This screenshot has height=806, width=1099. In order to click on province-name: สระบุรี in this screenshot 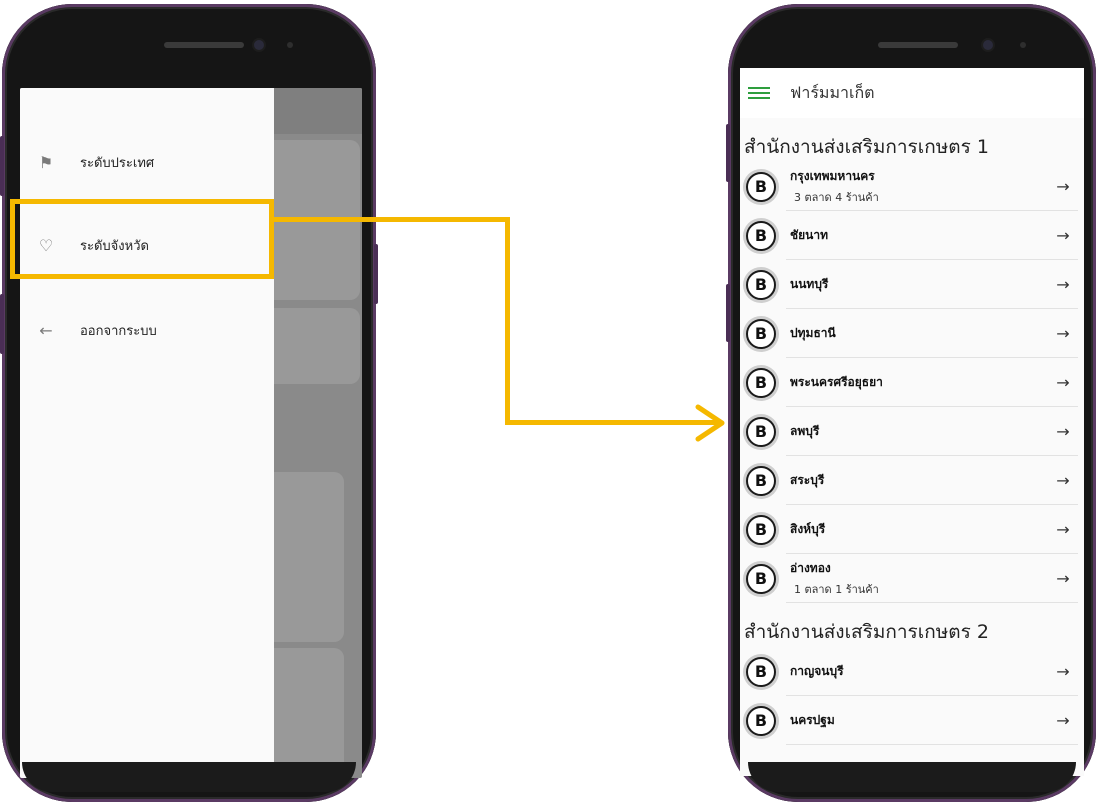, I will do `click(807, 480)`.